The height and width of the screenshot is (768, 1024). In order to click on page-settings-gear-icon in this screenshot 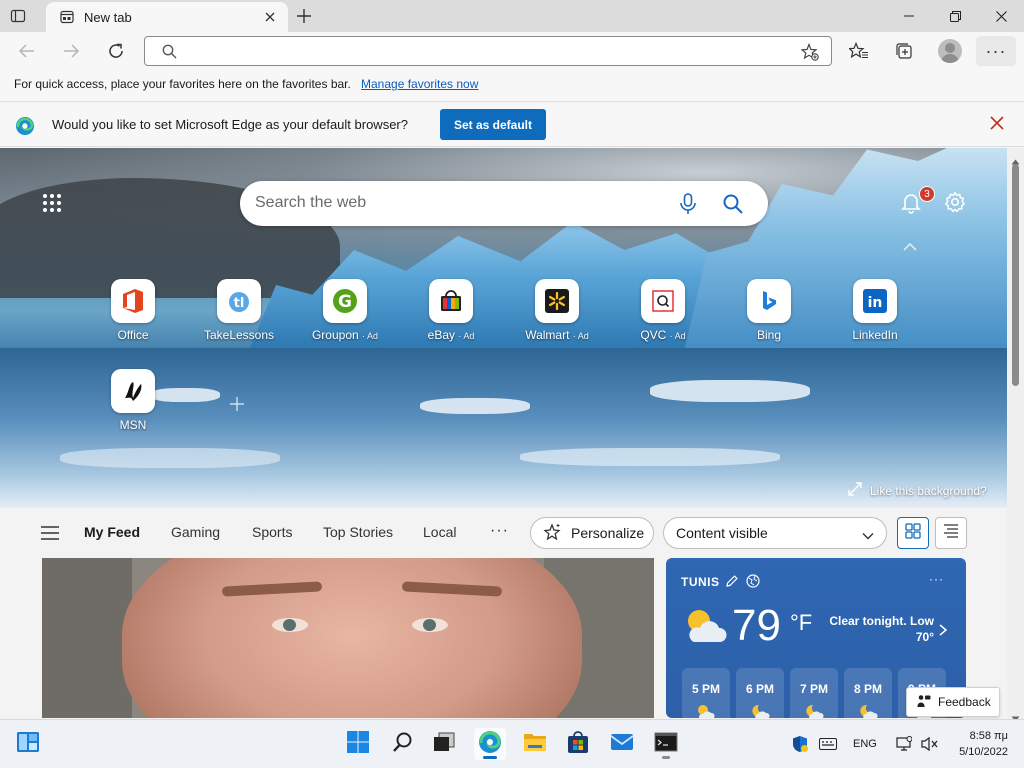, I will do `click(955, 202)`.